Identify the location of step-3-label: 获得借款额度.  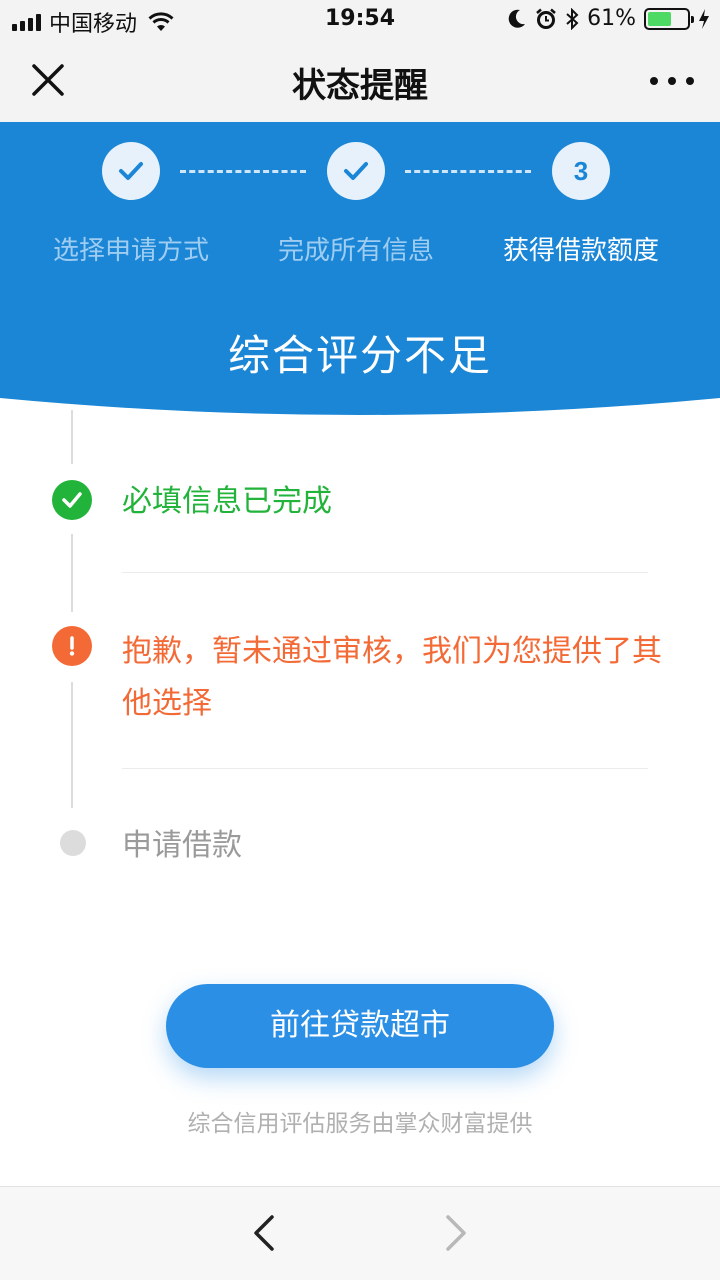
(580, 251).